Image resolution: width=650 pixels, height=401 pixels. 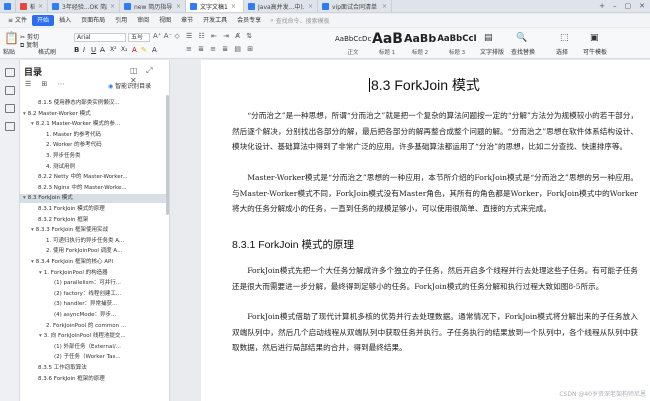 I want to click on superscript-icon: X², so click(x=113, y=49).